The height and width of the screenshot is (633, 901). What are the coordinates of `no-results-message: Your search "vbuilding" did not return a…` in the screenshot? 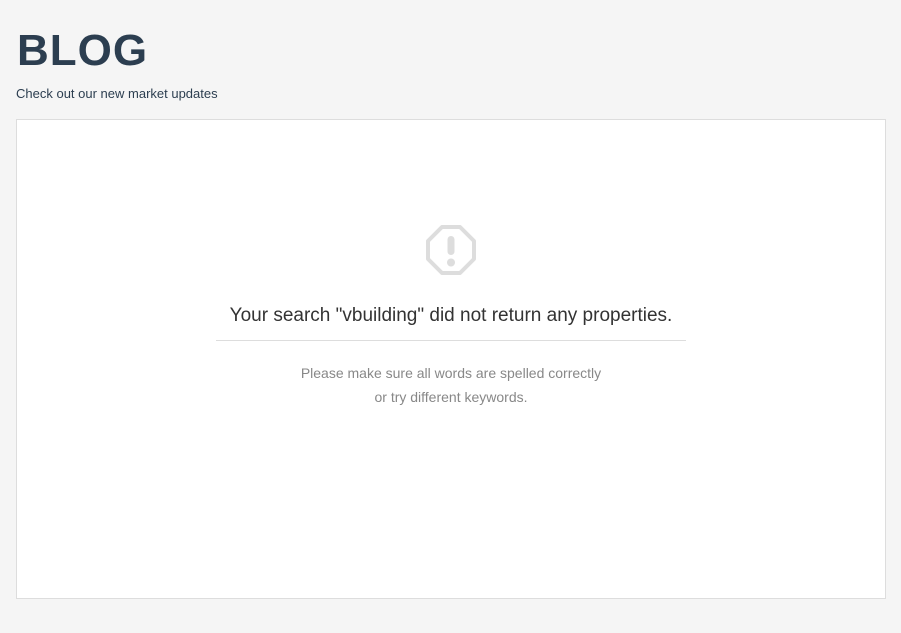 It's located at (451, 315).